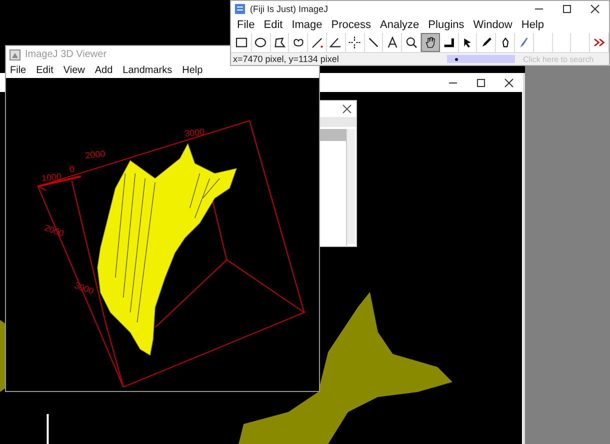 The height and width of the screenshot is (444, 610). Describe the element at coordinates (350, 186) in the screenshot. I see `scrollbar` at that location.